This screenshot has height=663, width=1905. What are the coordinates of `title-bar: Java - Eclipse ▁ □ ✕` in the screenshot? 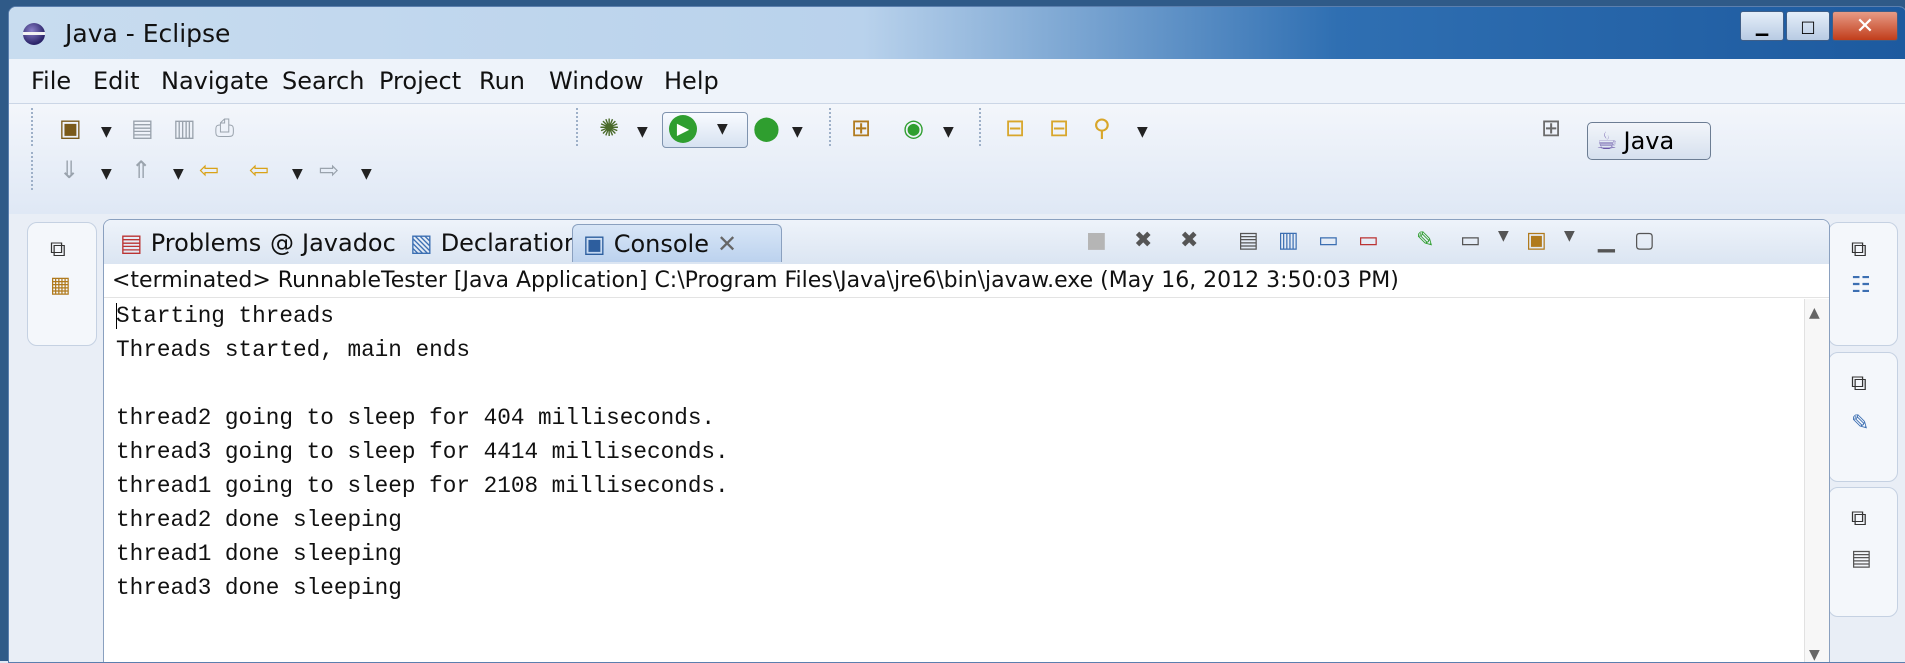 It's located at (957, 33).